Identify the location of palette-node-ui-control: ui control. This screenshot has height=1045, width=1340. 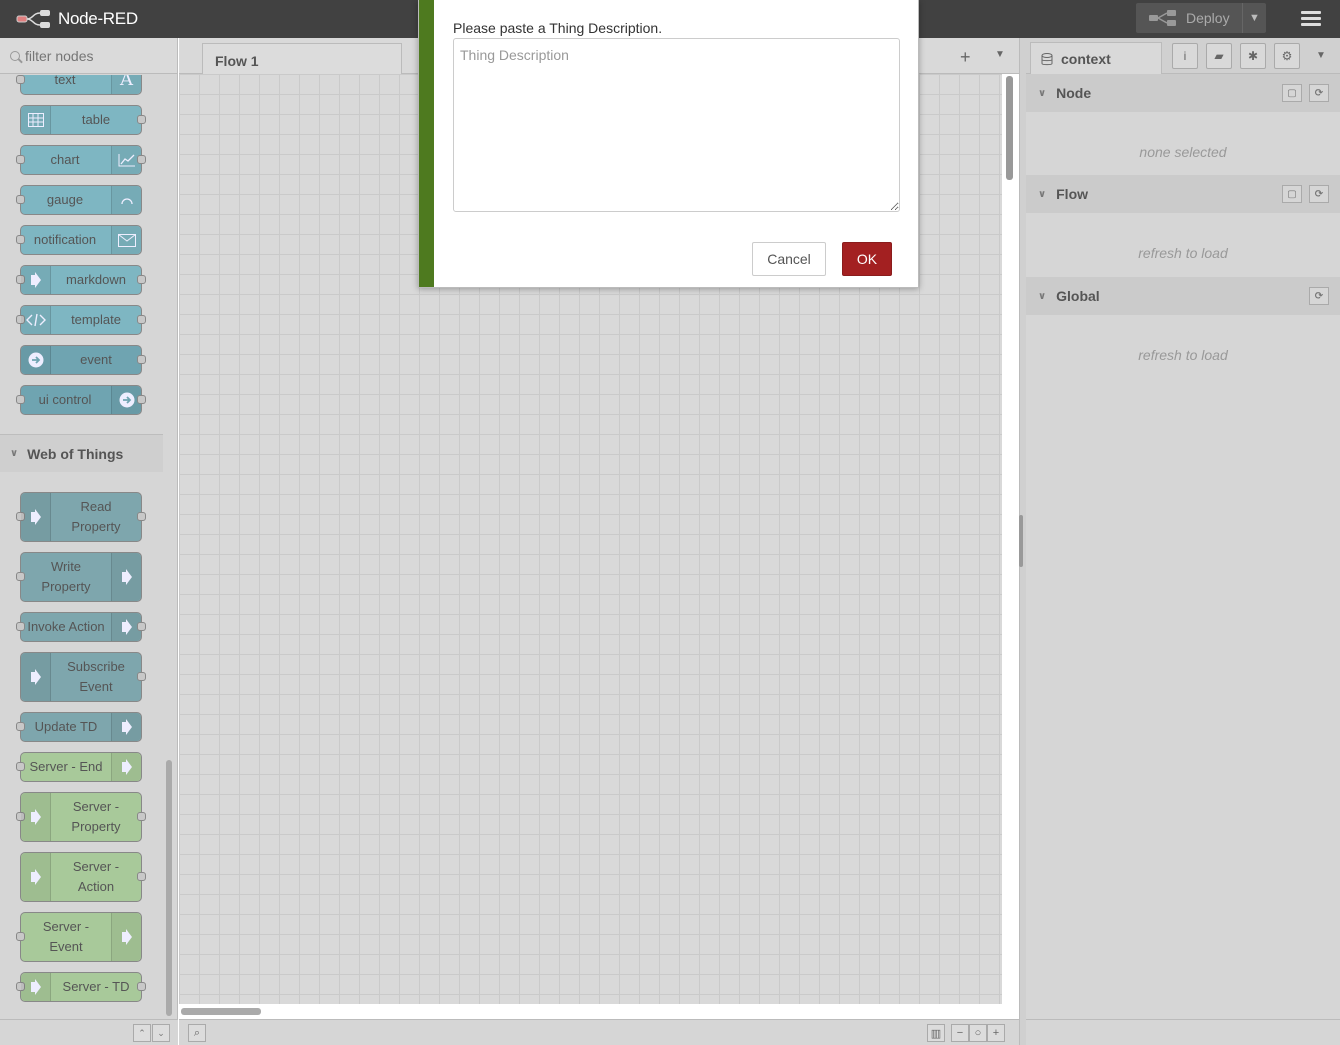
(81, 400).